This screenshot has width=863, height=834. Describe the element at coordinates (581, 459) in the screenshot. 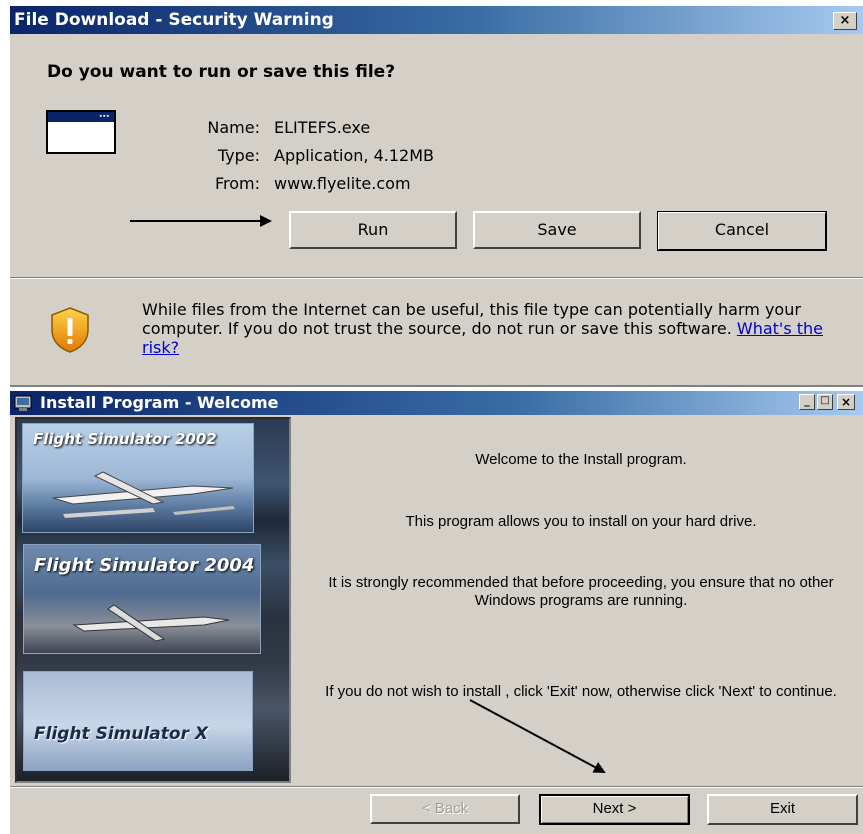

I see `welcome-text: Welcome to the Install program.` at that location.